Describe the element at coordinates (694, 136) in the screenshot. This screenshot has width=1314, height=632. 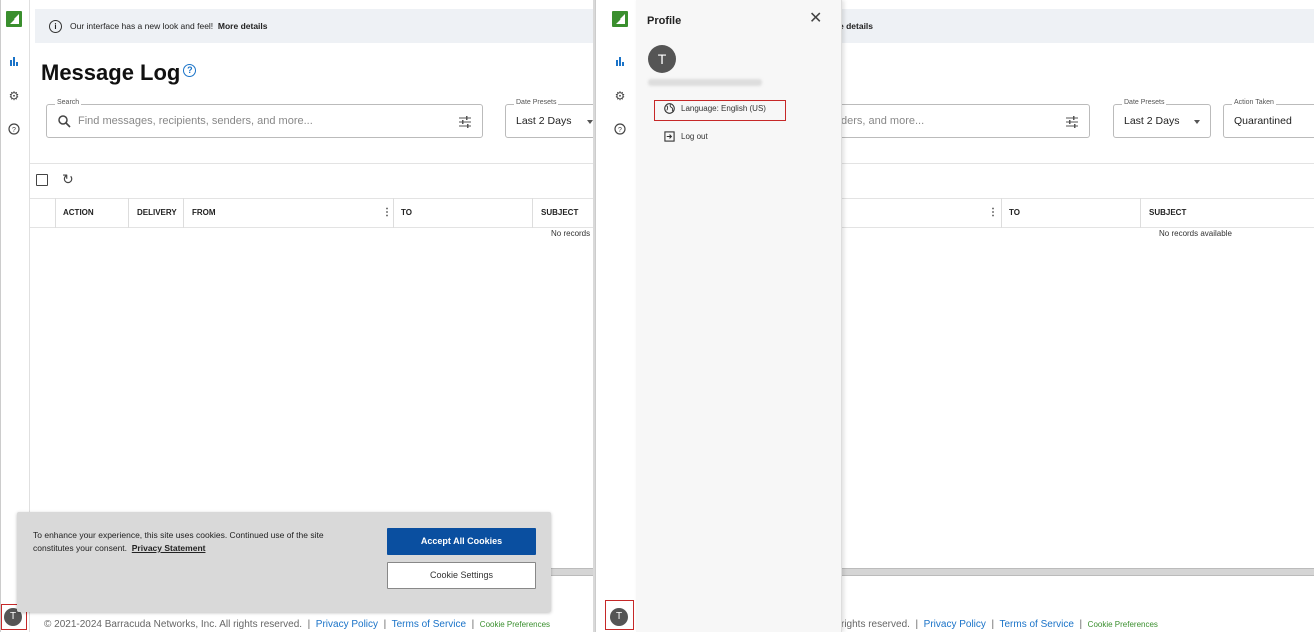
I see `logout-menu-item: Log out` at that location.